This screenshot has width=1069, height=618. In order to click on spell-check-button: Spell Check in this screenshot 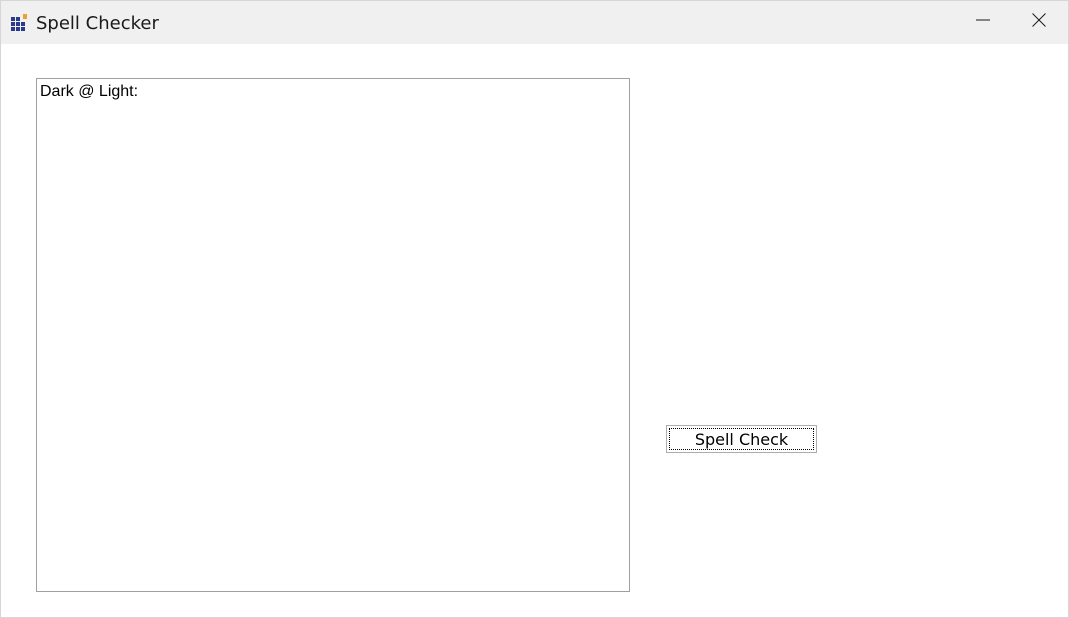, I will do `click(741, 439)`.